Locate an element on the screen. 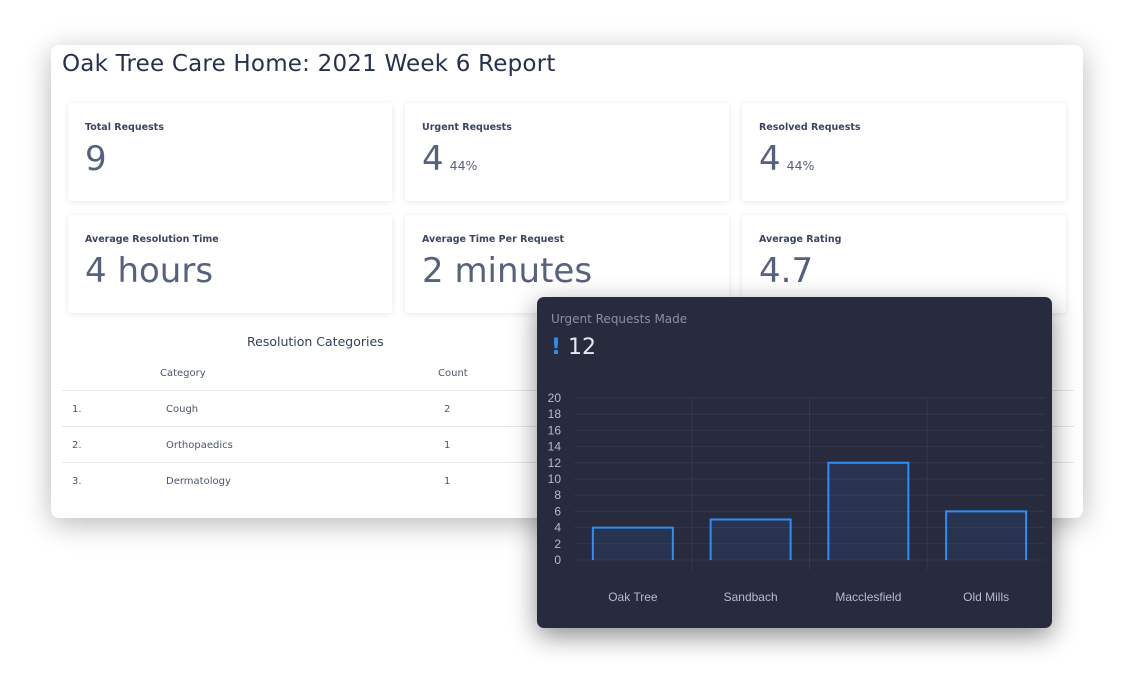 The image size is (1137, 673). row-index: 2. is located at coordinates (77, 445).